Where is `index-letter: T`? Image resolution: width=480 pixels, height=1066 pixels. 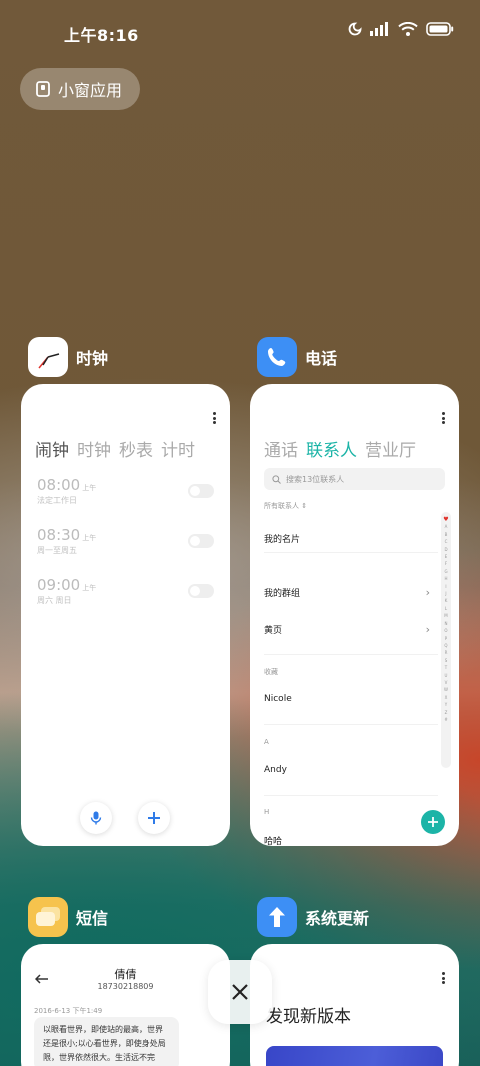
index-letter: T is located at coordinates (446, 668).